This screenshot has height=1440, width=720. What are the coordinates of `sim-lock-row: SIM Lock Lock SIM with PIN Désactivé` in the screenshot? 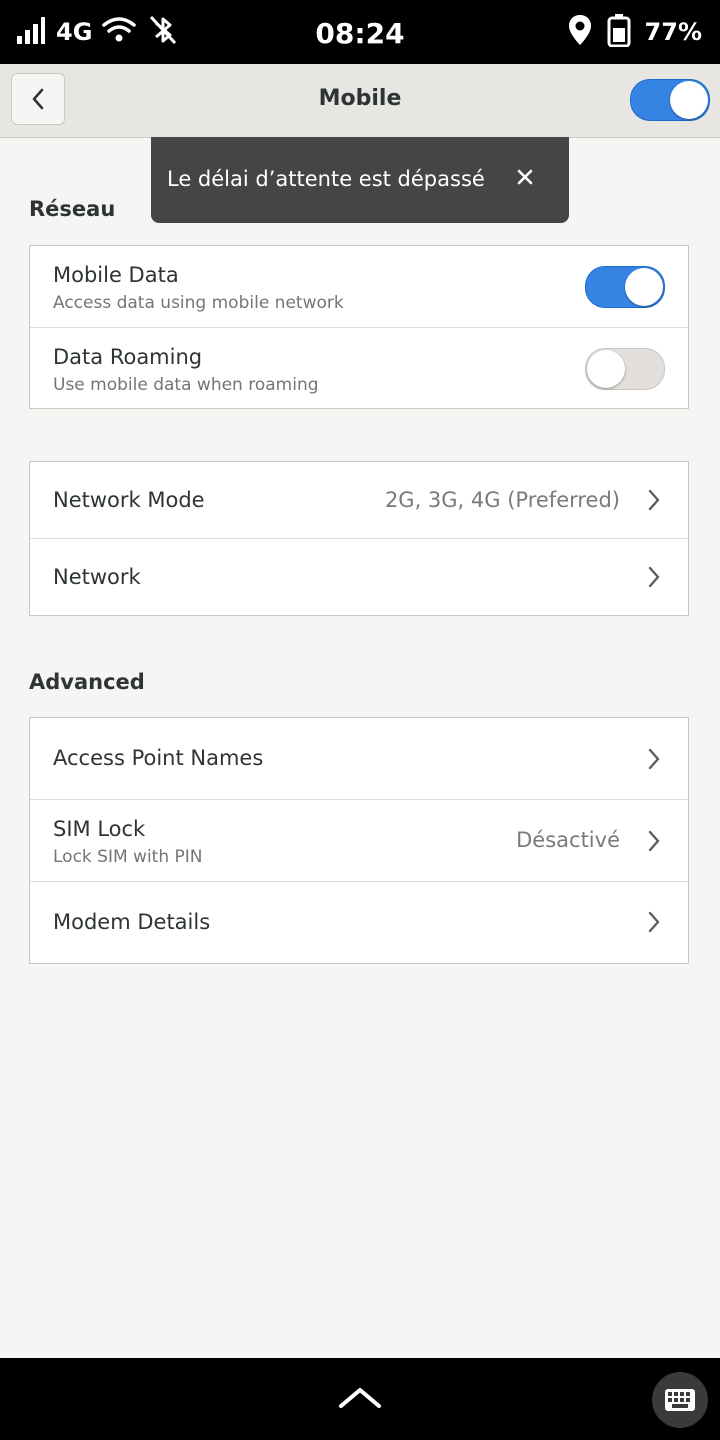 It's located at (359, 841).